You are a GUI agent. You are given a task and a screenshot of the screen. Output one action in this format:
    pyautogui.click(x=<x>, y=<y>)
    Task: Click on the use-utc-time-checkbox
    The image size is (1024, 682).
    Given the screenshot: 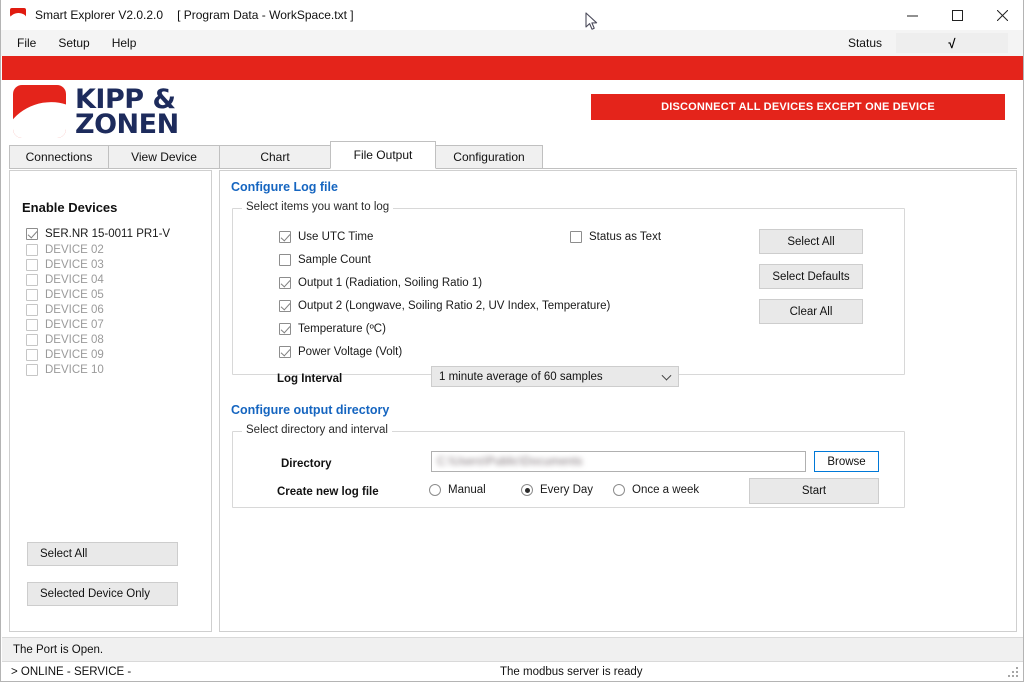 What is the action you would take?
    pyautogui.click(x=285, y=237)
    